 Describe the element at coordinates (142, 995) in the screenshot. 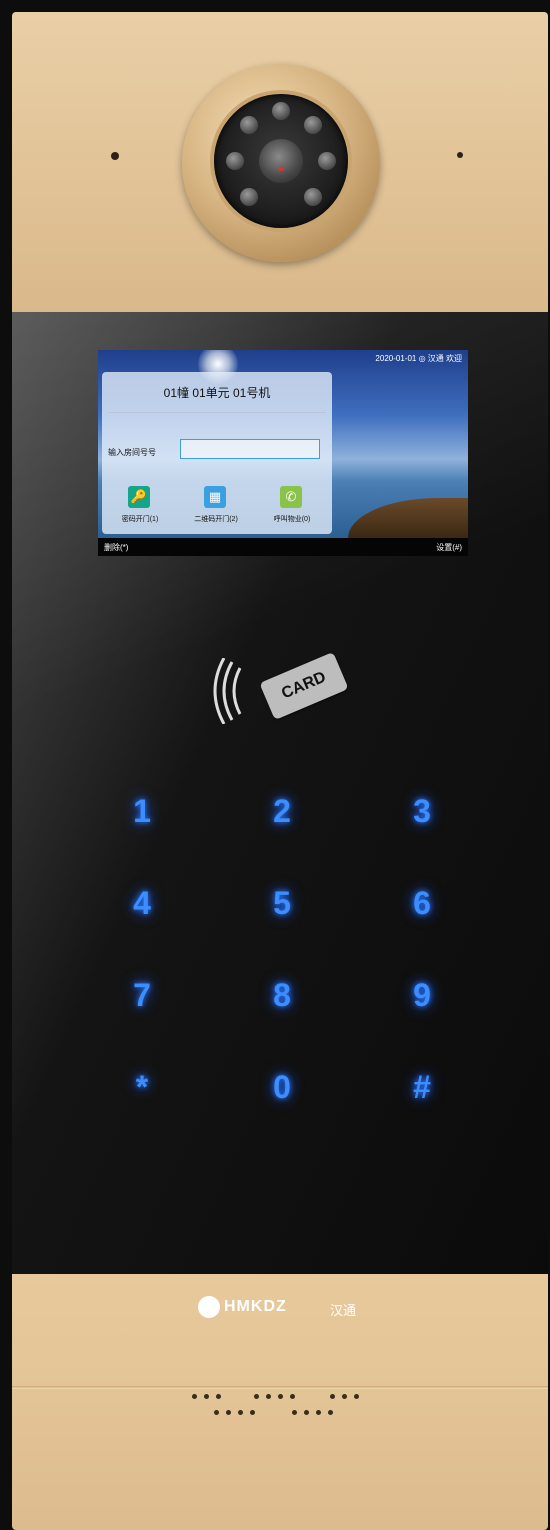

I see `key-7: 7` at that location.